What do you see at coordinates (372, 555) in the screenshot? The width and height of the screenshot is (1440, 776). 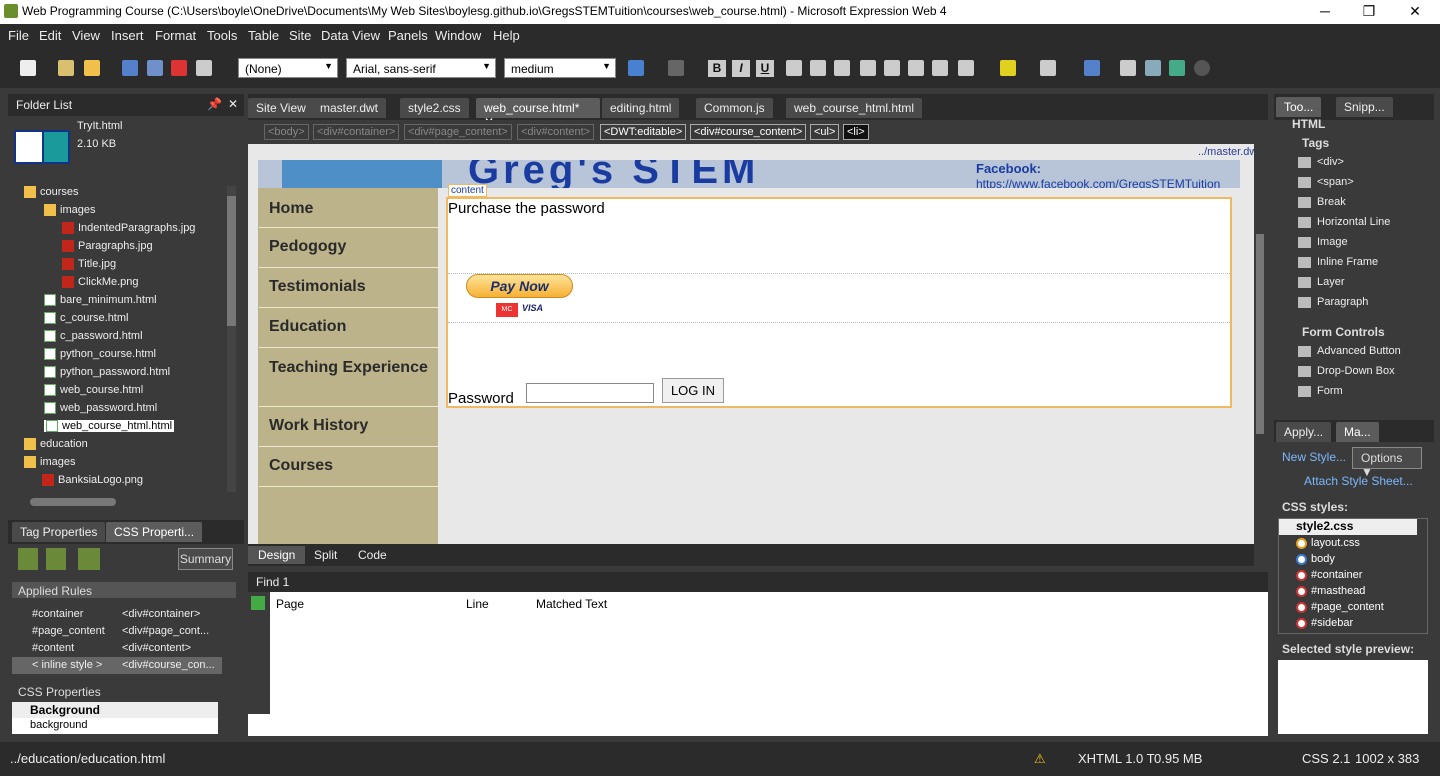 I see `tab-code: Code` at bounding box center [372, 555].